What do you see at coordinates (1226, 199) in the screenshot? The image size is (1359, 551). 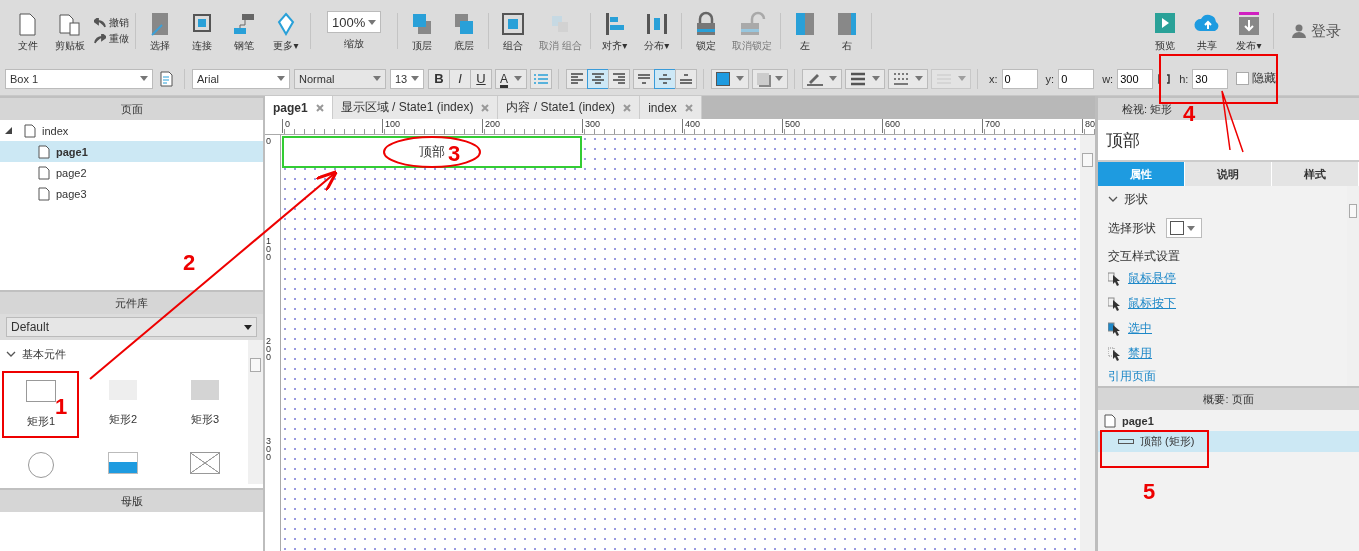 I see `section-header: 形状` at bounding box center [1226, 199].